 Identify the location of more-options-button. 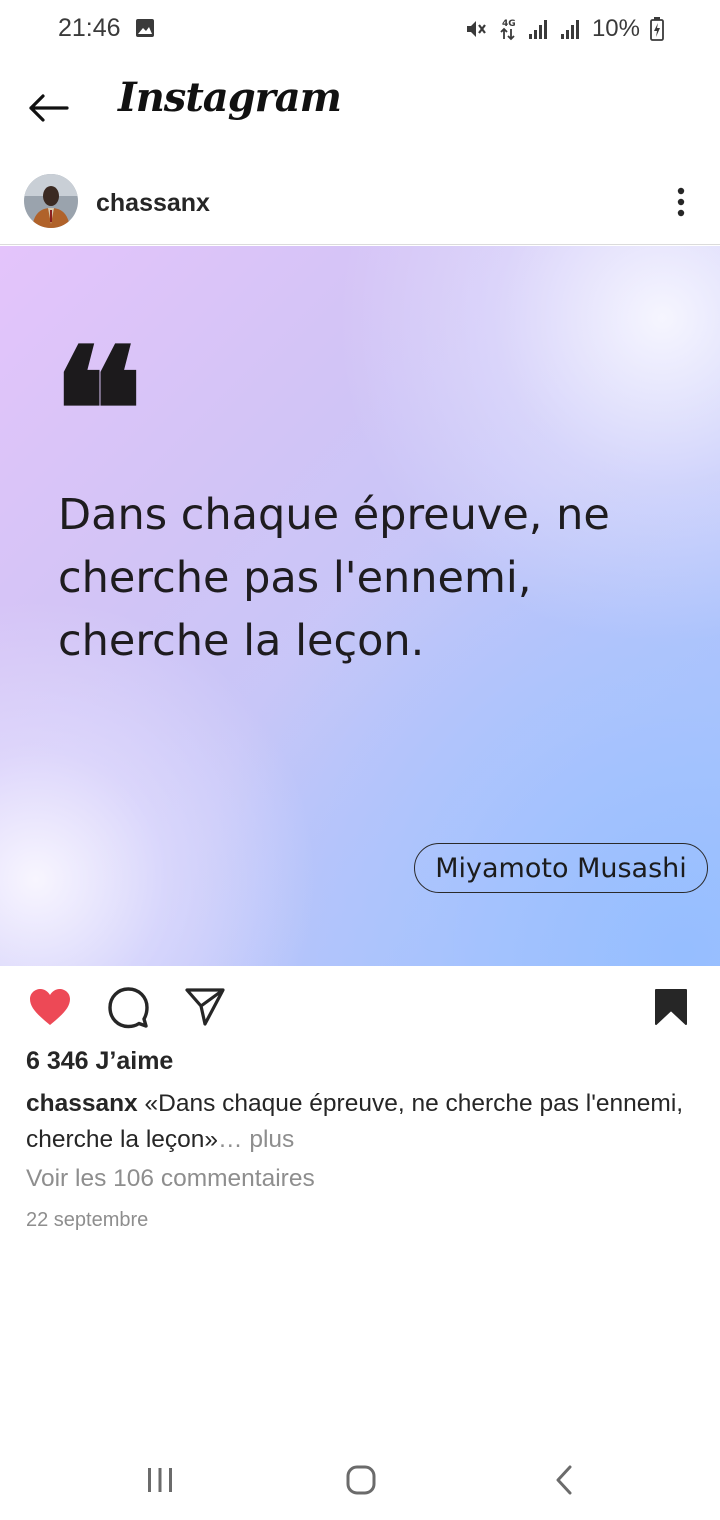
(681, 202).